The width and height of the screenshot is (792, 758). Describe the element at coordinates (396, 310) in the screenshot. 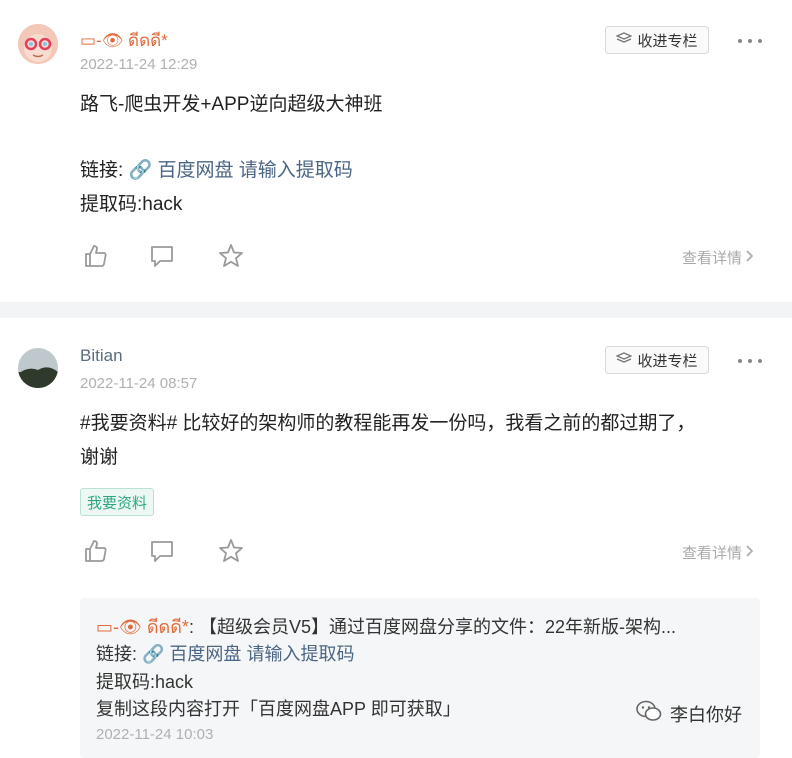

I see `post-separator` at that location.